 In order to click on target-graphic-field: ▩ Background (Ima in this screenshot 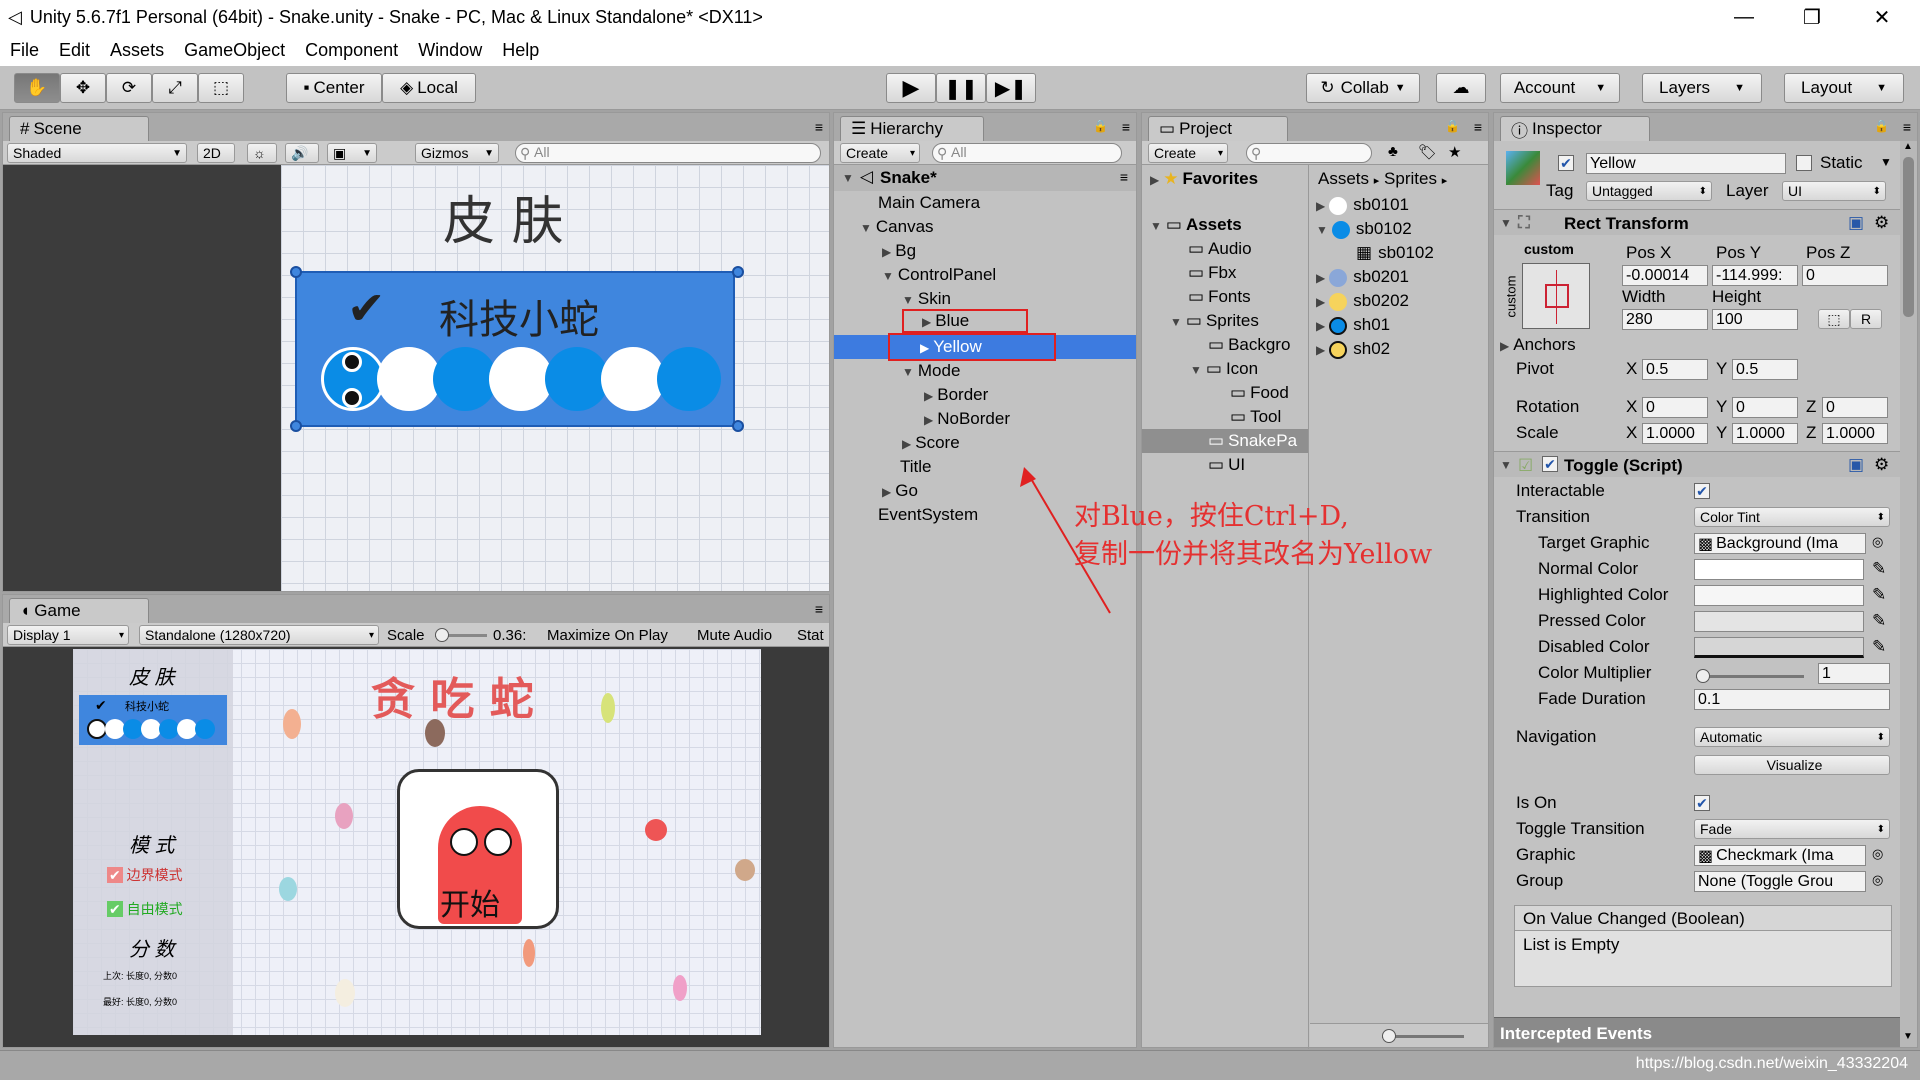, I will do `click(1780, 543)`.